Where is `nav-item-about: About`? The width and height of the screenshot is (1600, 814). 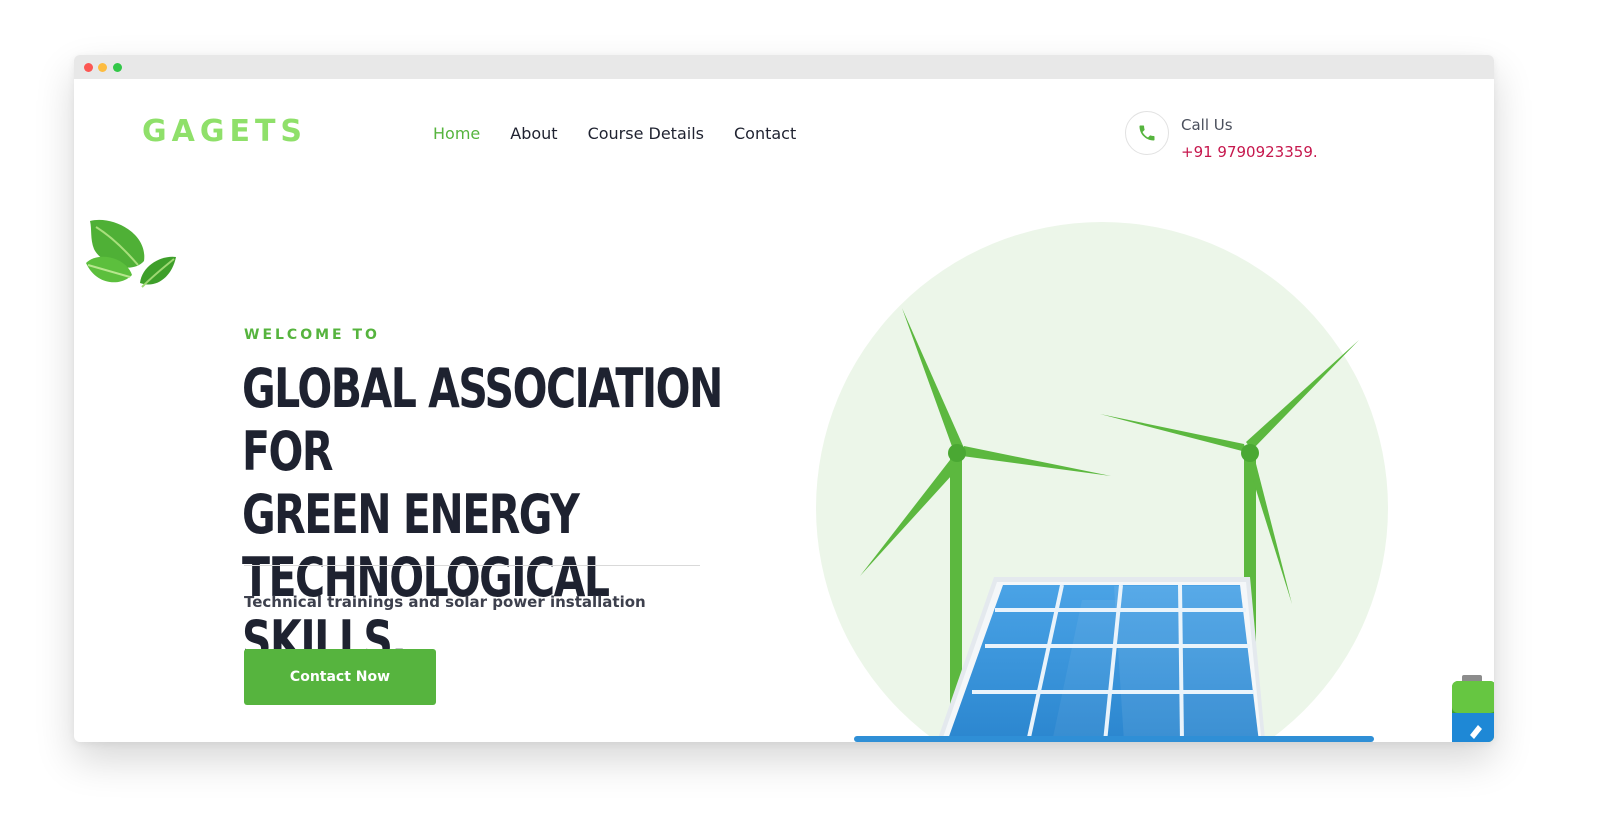 nav-item-about: About is located at coordinates (533, 133).